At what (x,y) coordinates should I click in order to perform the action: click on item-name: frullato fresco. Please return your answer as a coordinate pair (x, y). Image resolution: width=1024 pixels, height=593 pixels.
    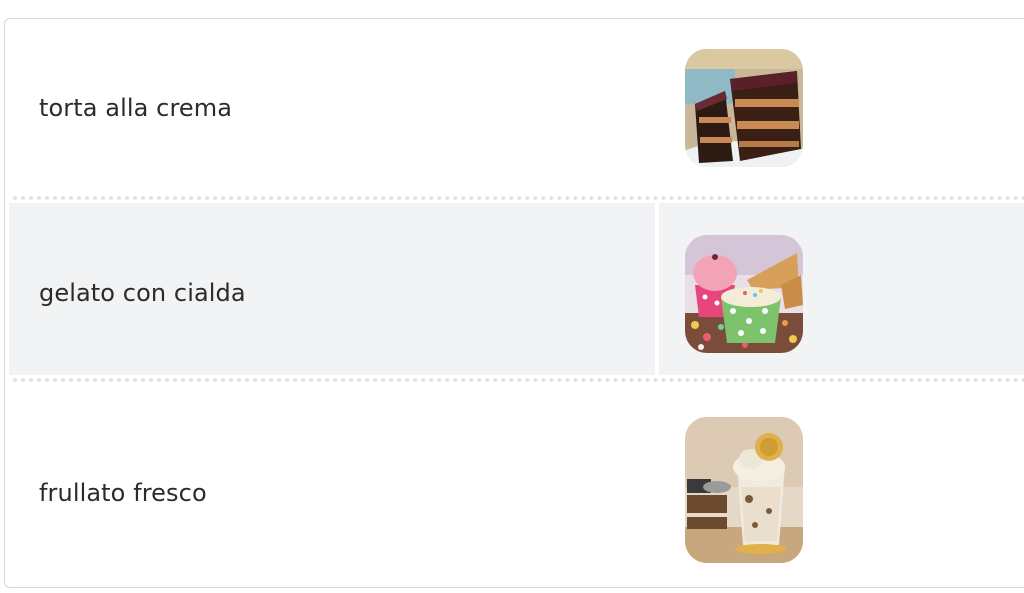
    Looking at the image, I should click on (123, 493).